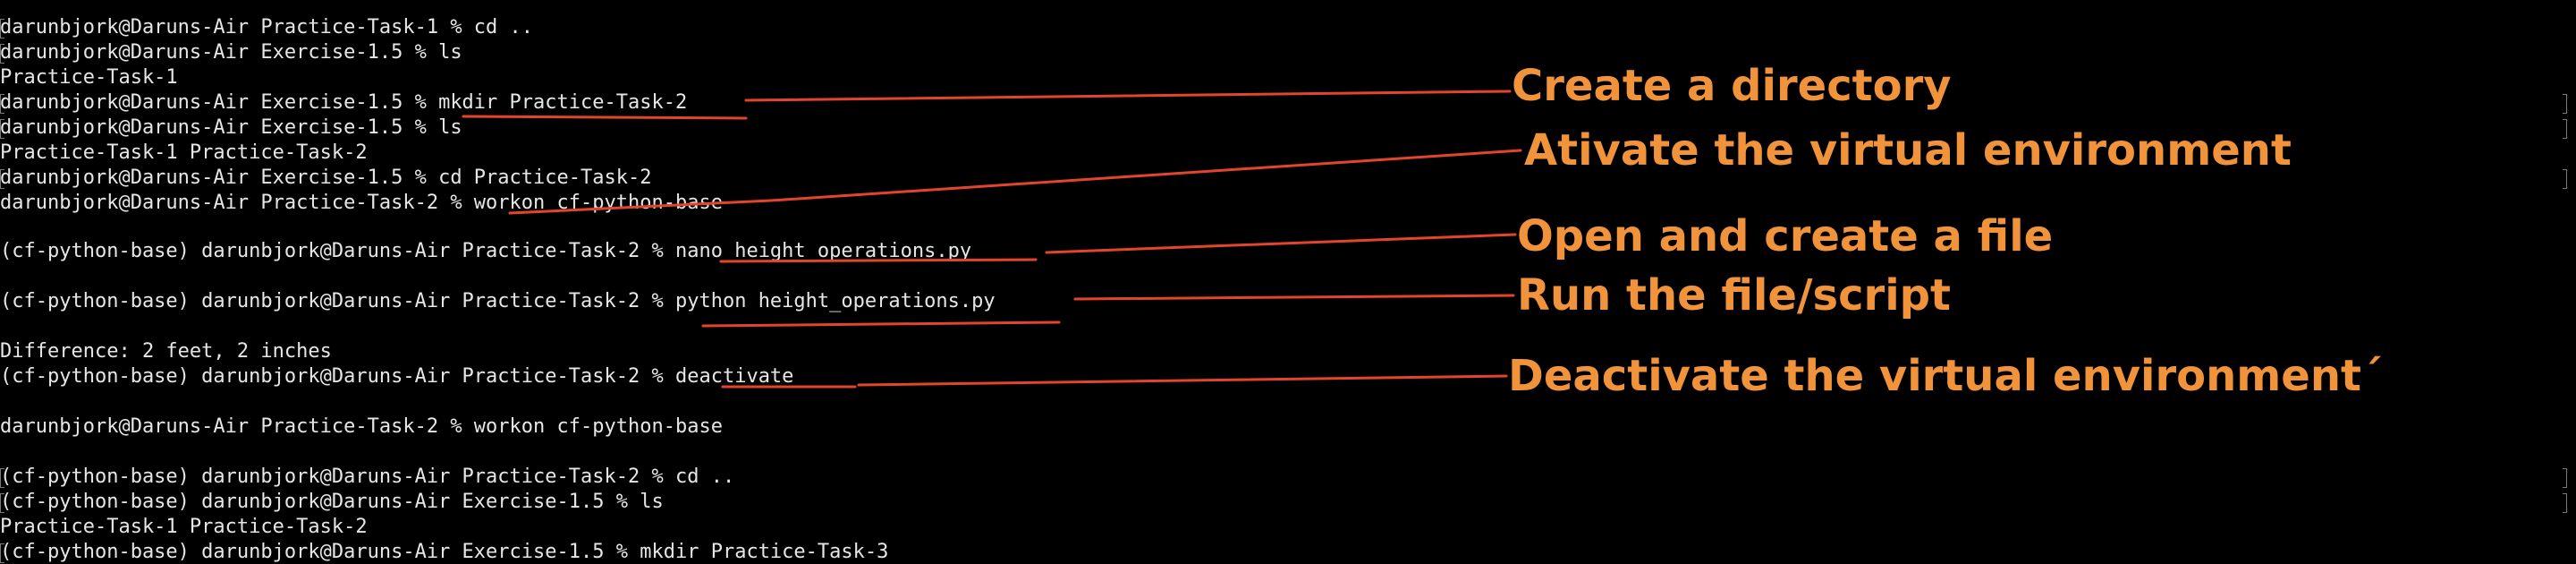  I want to click on underline-python, so click(881, 324).